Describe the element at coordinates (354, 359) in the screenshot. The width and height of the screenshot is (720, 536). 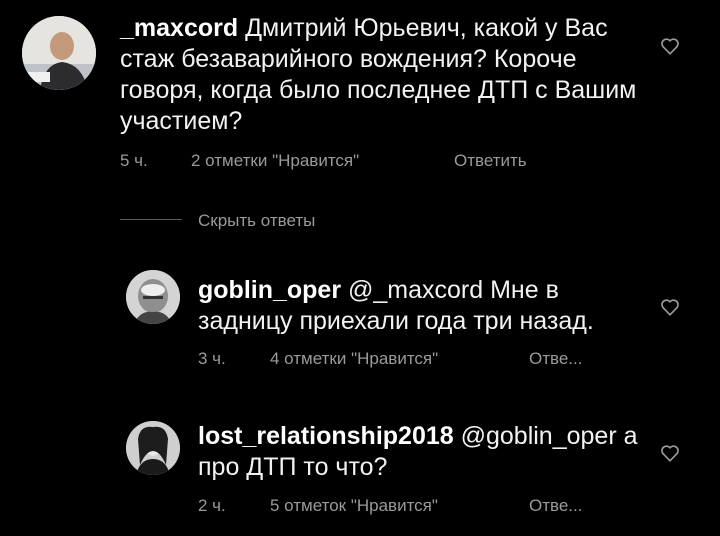
I see `reply-likes: 4 отметки "Нравится"` at that location.